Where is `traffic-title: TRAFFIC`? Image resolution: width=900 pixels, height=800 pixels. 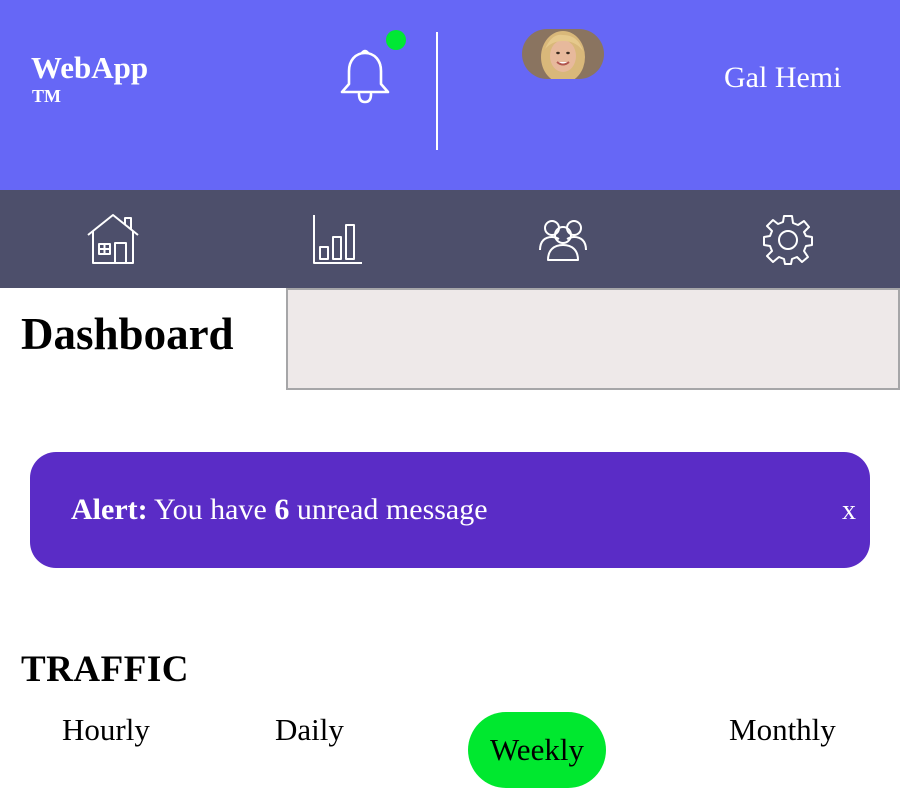
traffic-title: TRAFFIC is located at coordinates (105, 669).